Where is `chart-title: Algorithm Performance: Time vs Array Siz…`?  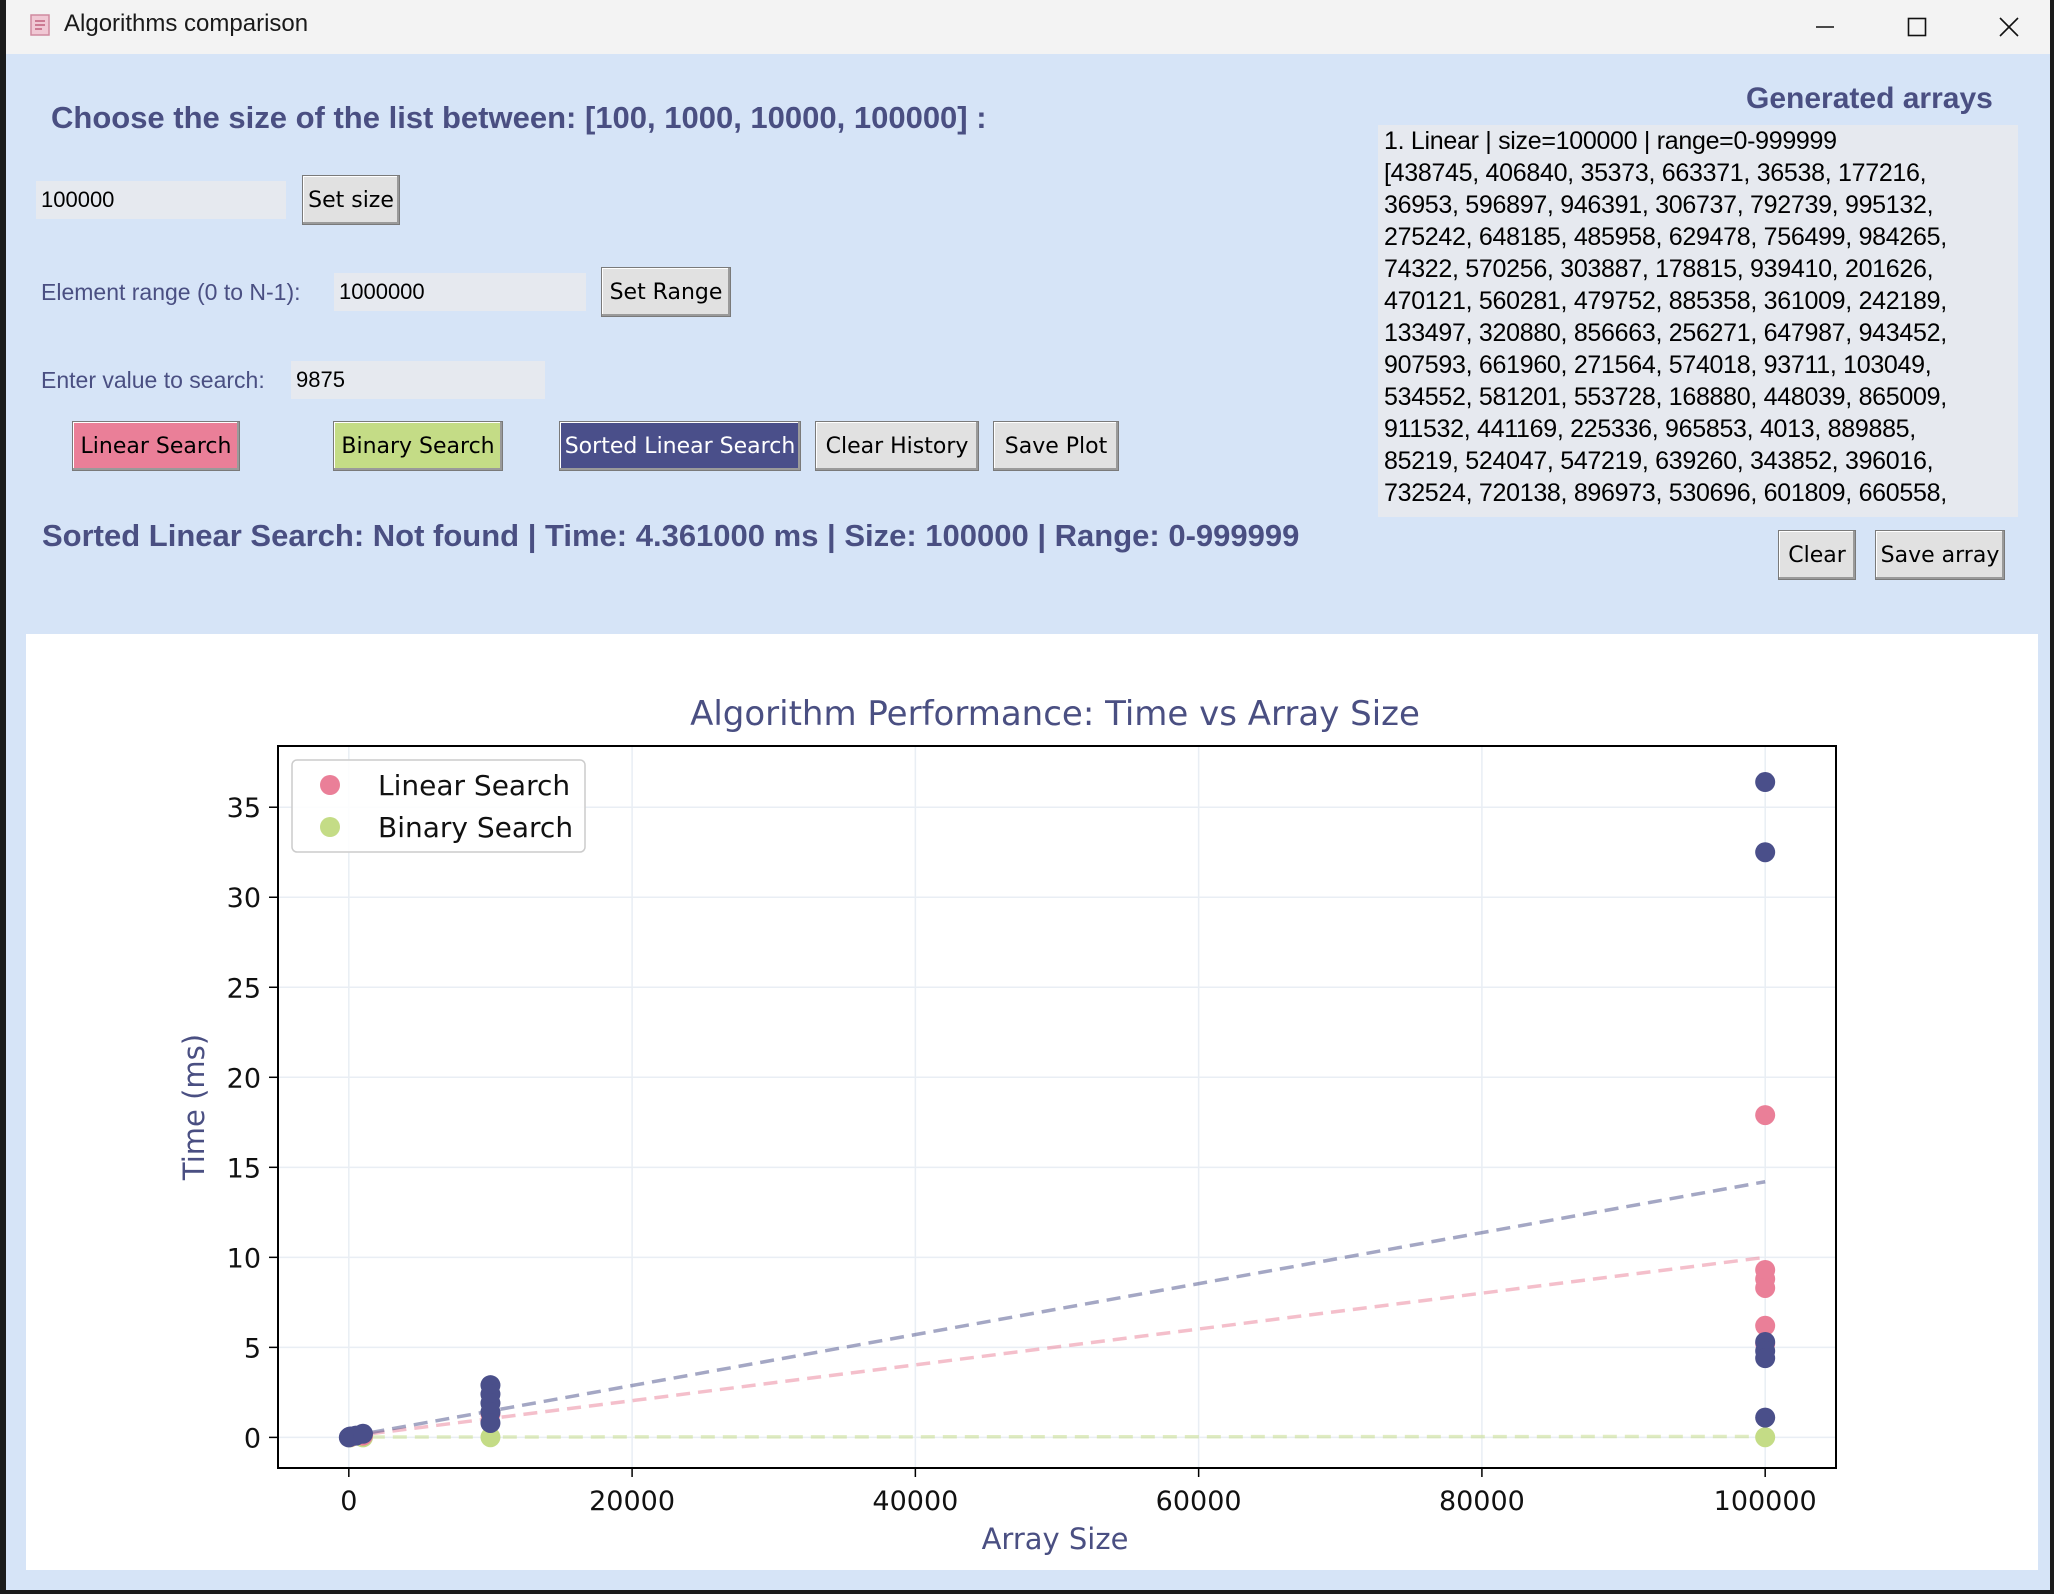 chart-title: Algorithm Performance: Time vs Array Siz… is located at coordinates (1055, 714).